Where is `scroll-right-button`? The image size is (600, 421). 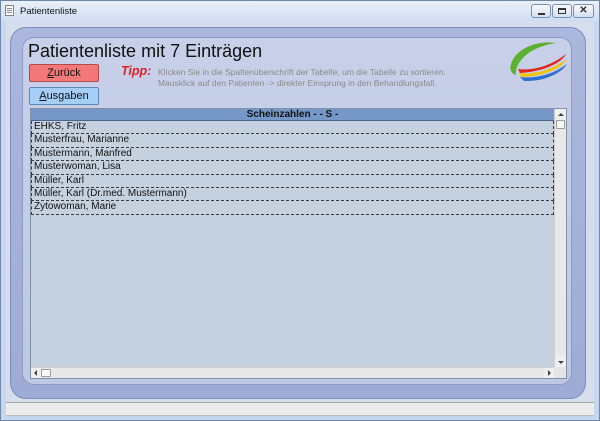
scroll-right-button is located at coordinates (549, 373).